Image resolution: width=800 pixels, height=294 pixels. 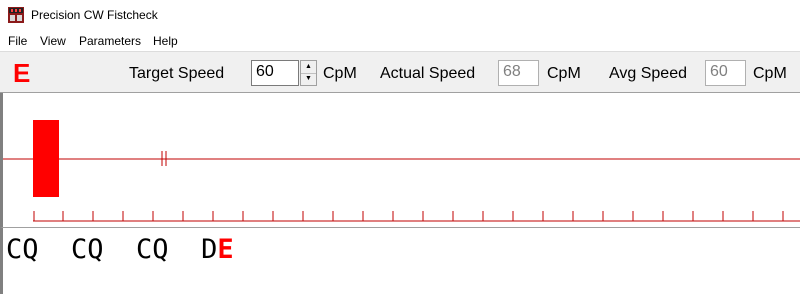 I want to click on menu-parameters: Parameters, so click(x=110, y=41).